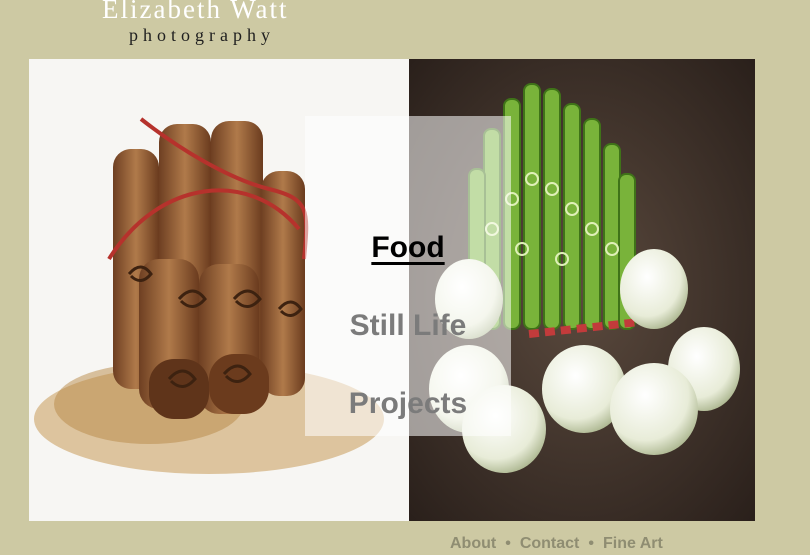  What do you see at coordinates (473, 543) in the screenshot?
I see `footer-link-about: About` at bounding box center [473, 543].